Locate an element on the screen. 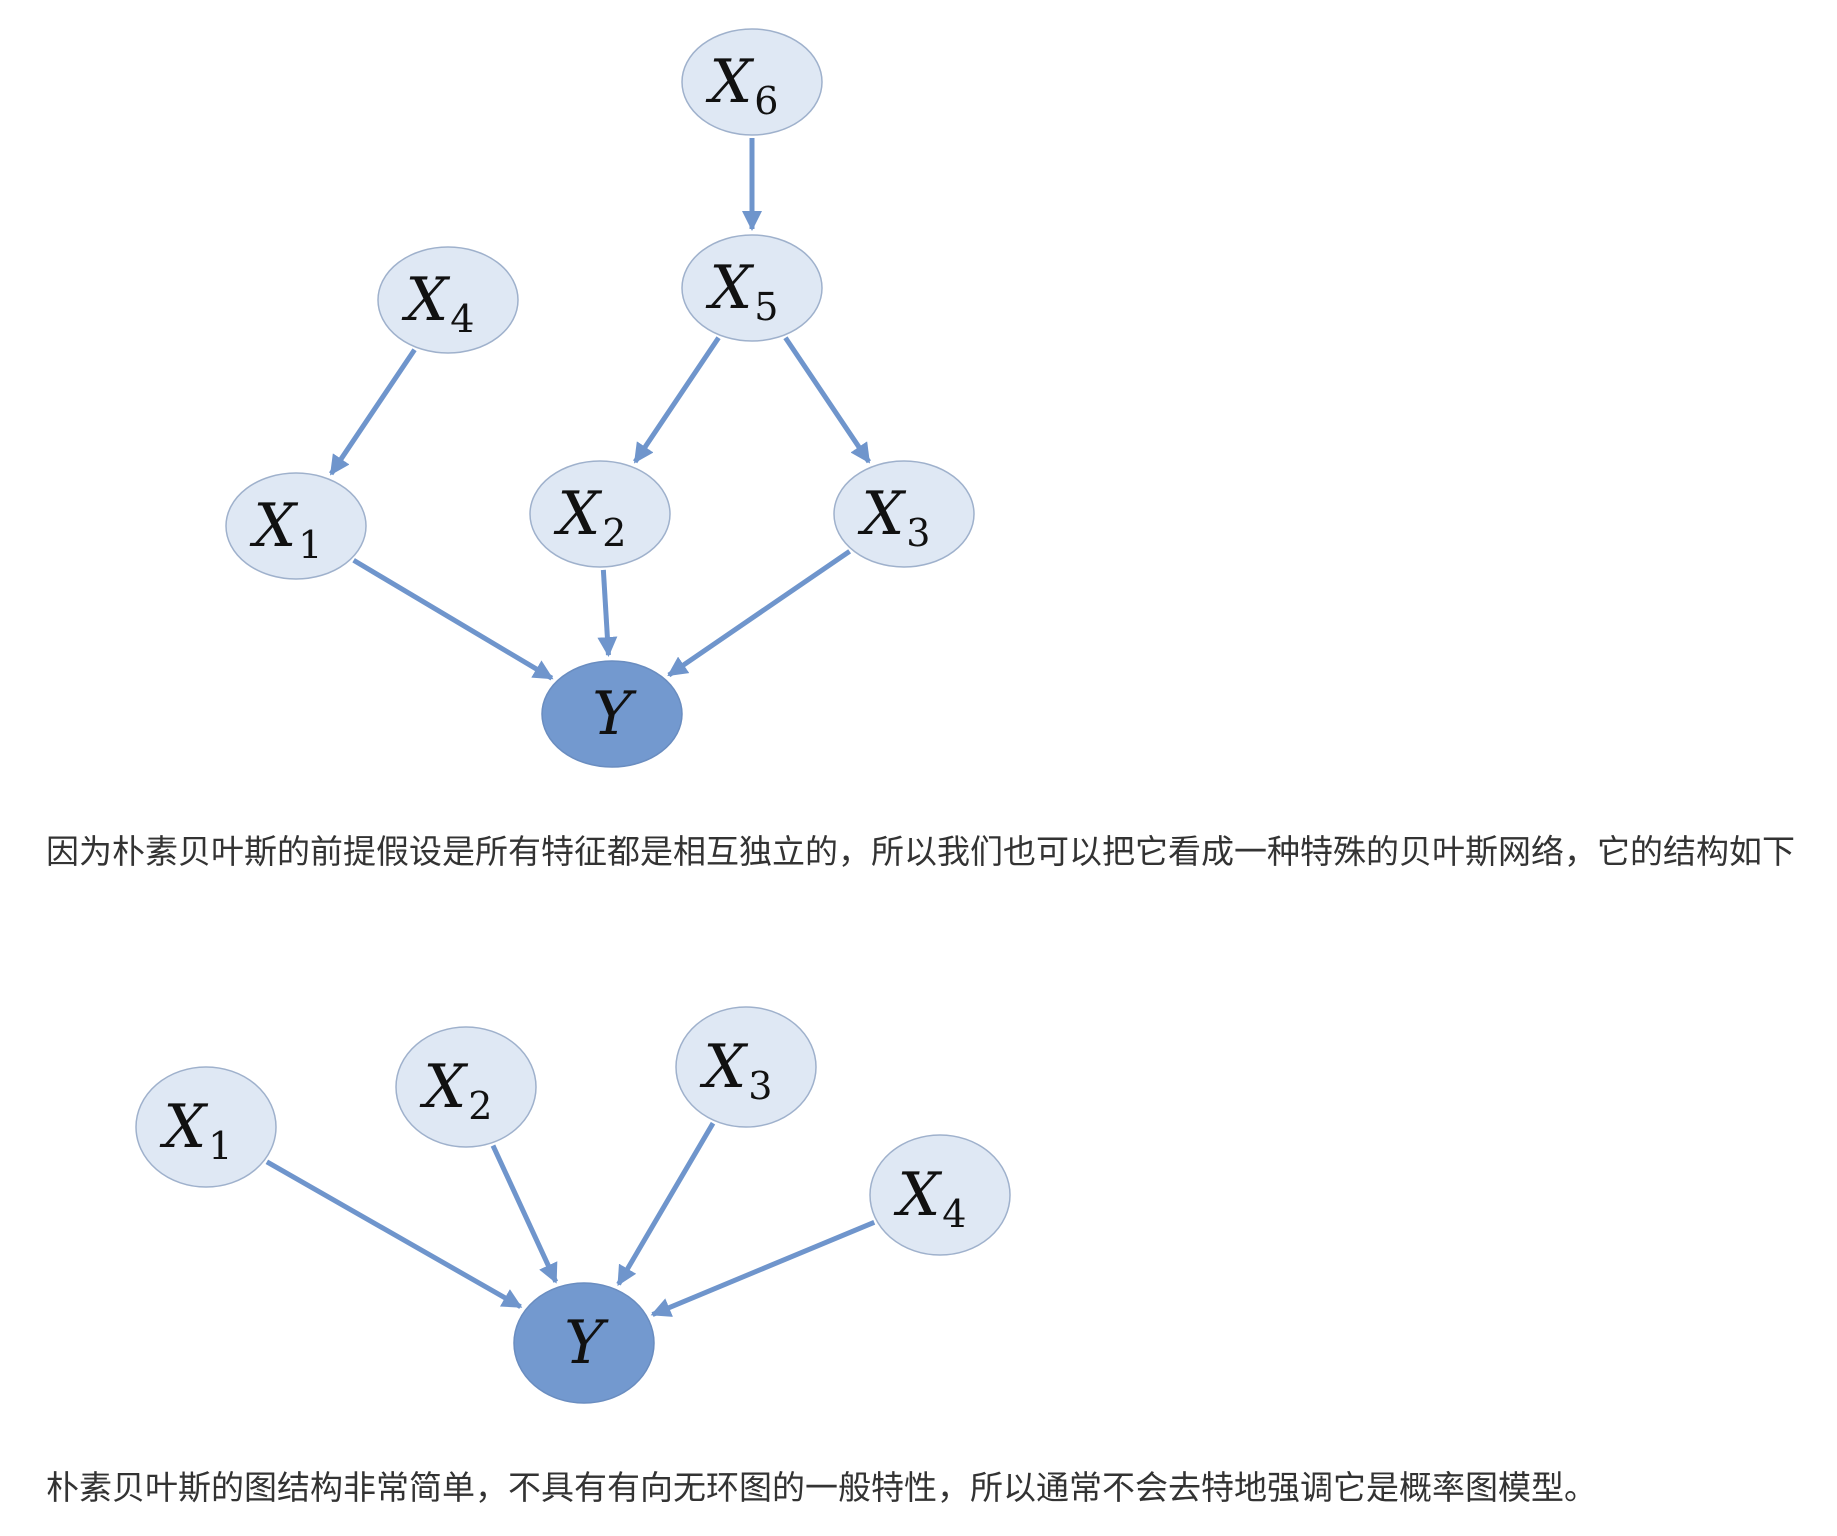 This screenshot has width=1837, height=1536. edge-x5-to-x3 is located at coordinates (827, 400).